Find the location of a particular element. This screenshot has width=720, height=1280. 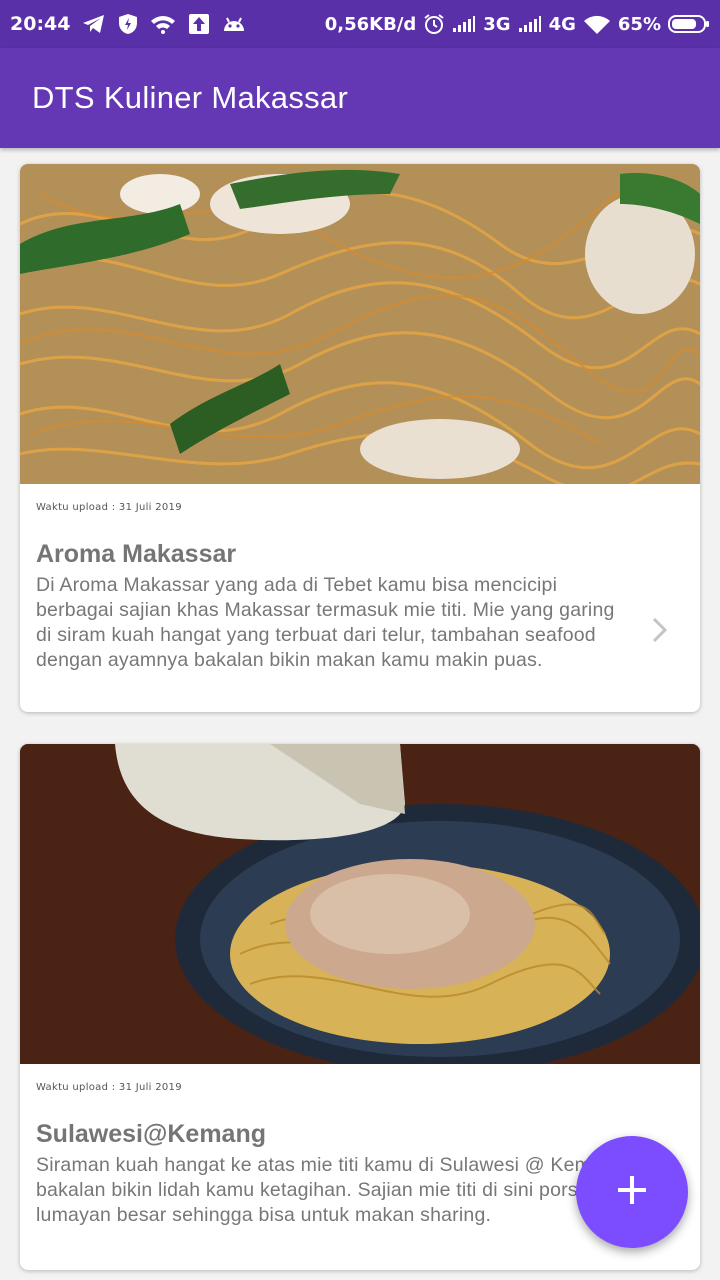

card-title: Sulawesi@Kemang is located at coordinates (151, 1134).